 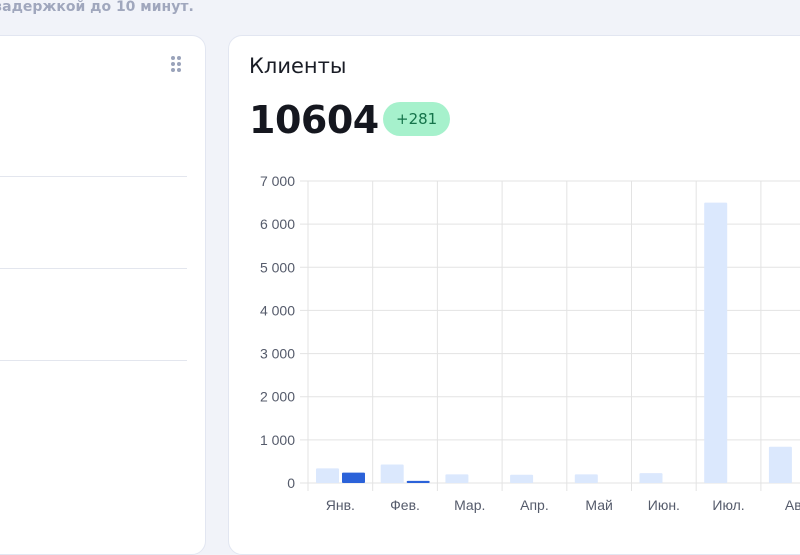 I want to click on y-tick-label: 6 000, so click(x=277, y=224).